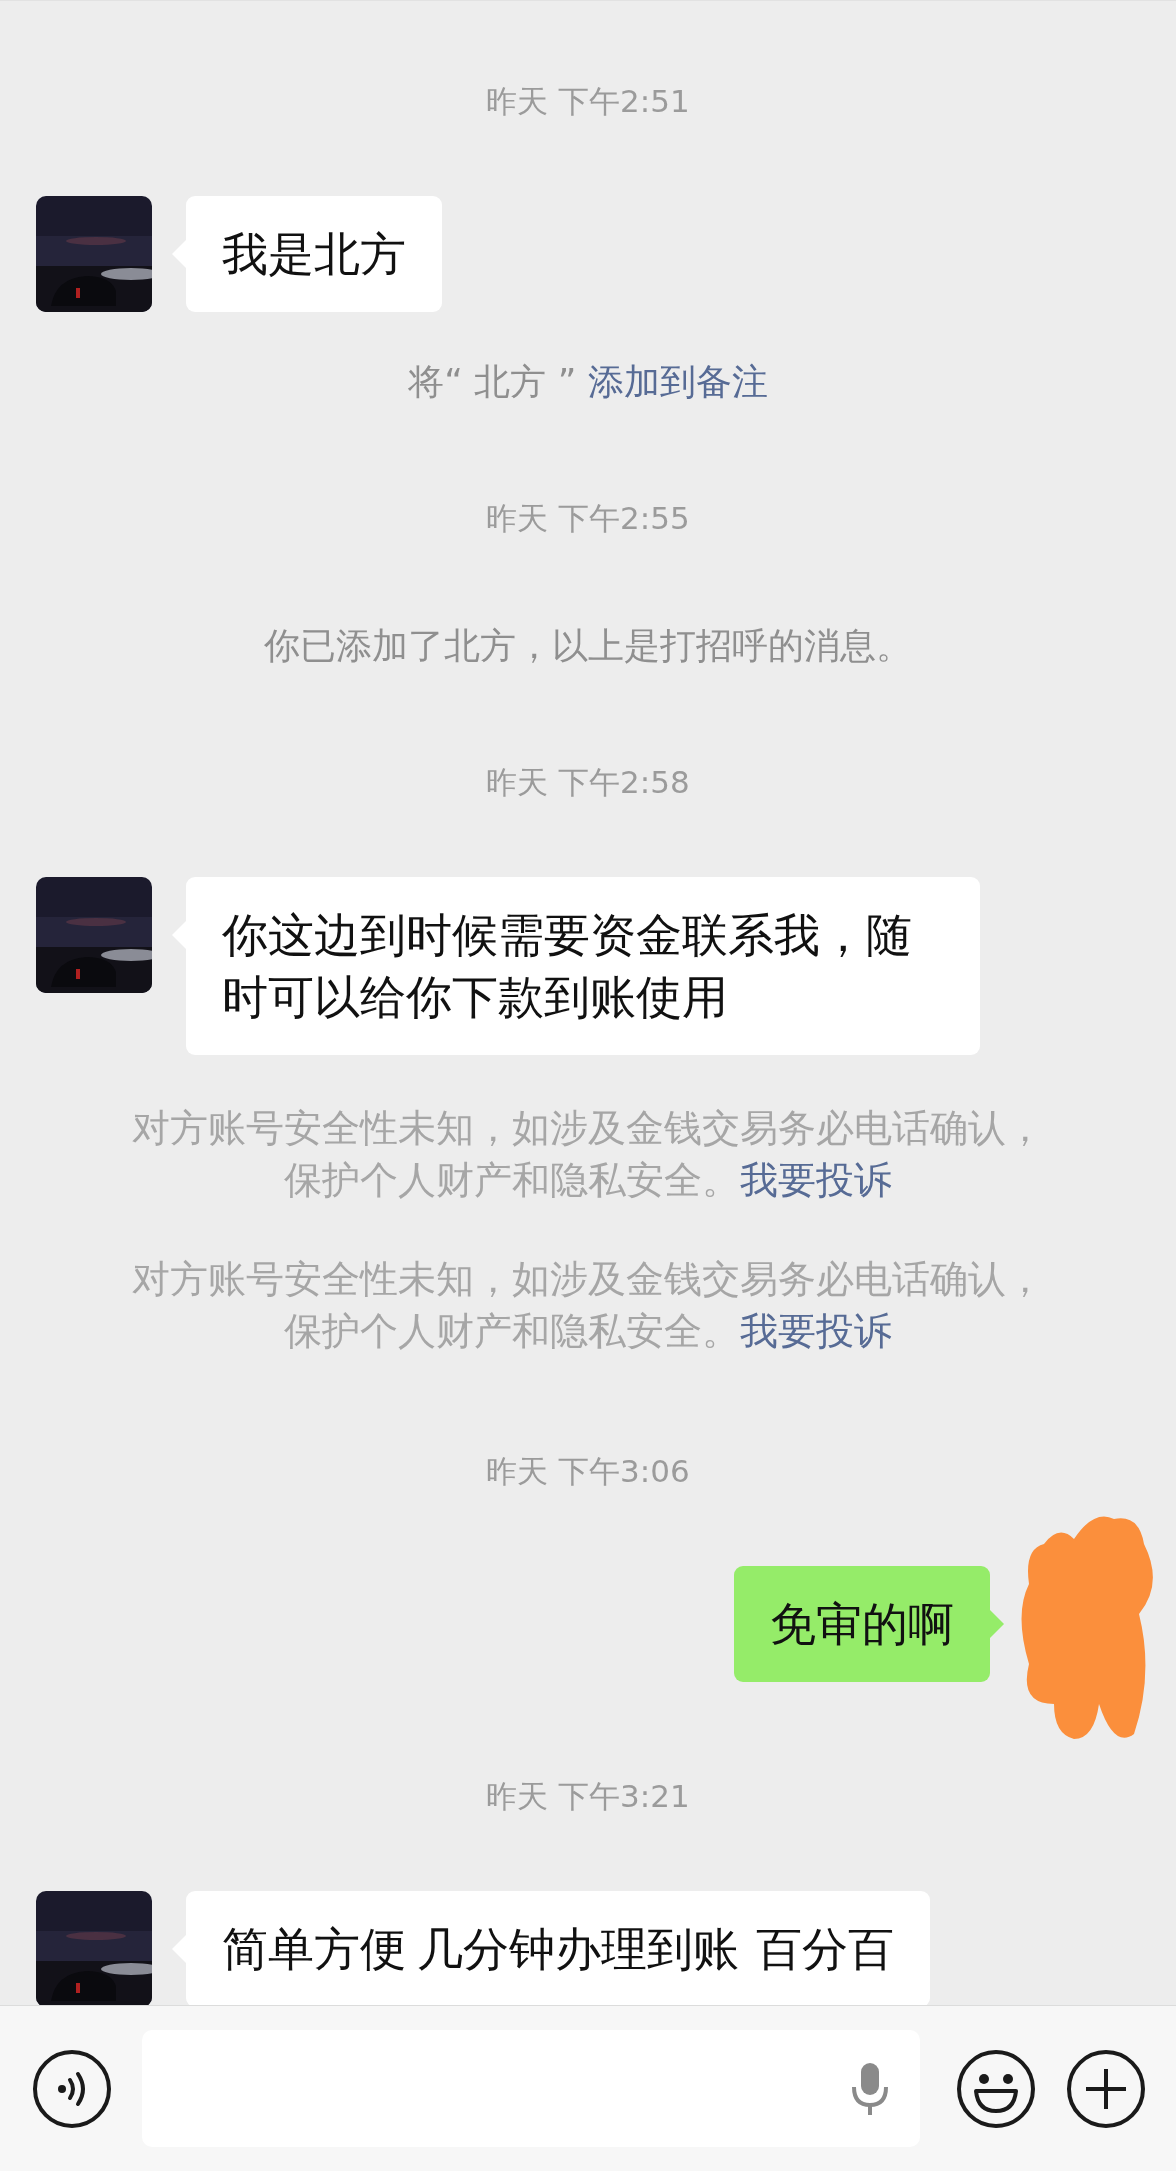 This screenshot has width=1176, height=2171. I want to click on remark-hint: 将“ 北方 ” 添加到备注, so click(588, 382).